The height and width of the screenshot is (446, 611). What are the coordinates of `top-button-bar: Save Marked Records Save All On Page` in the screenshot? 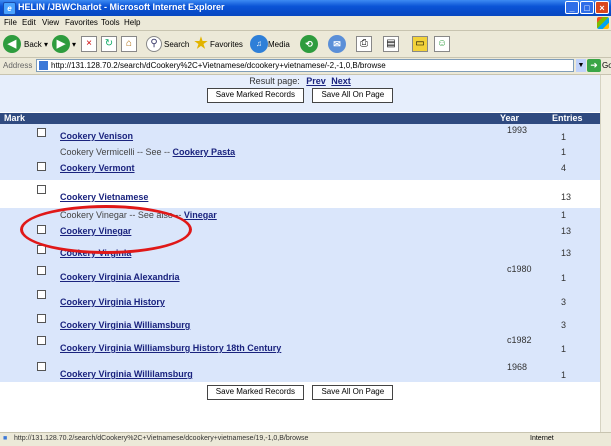 It's located at (300, 95).